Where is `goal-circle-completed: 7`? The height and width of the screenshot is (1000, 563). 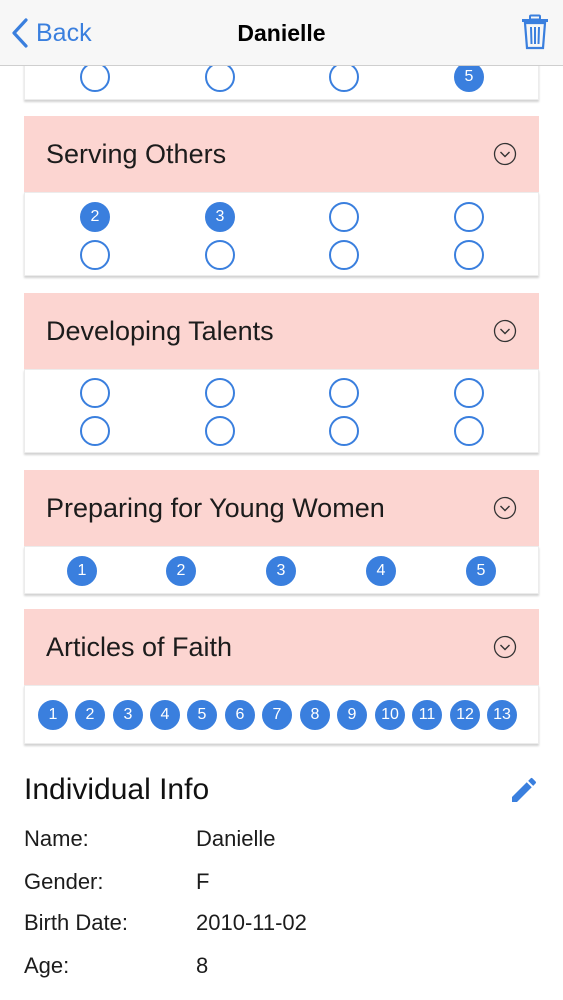 goal-circle-completed: 7 is located at coordinates (277, 715).